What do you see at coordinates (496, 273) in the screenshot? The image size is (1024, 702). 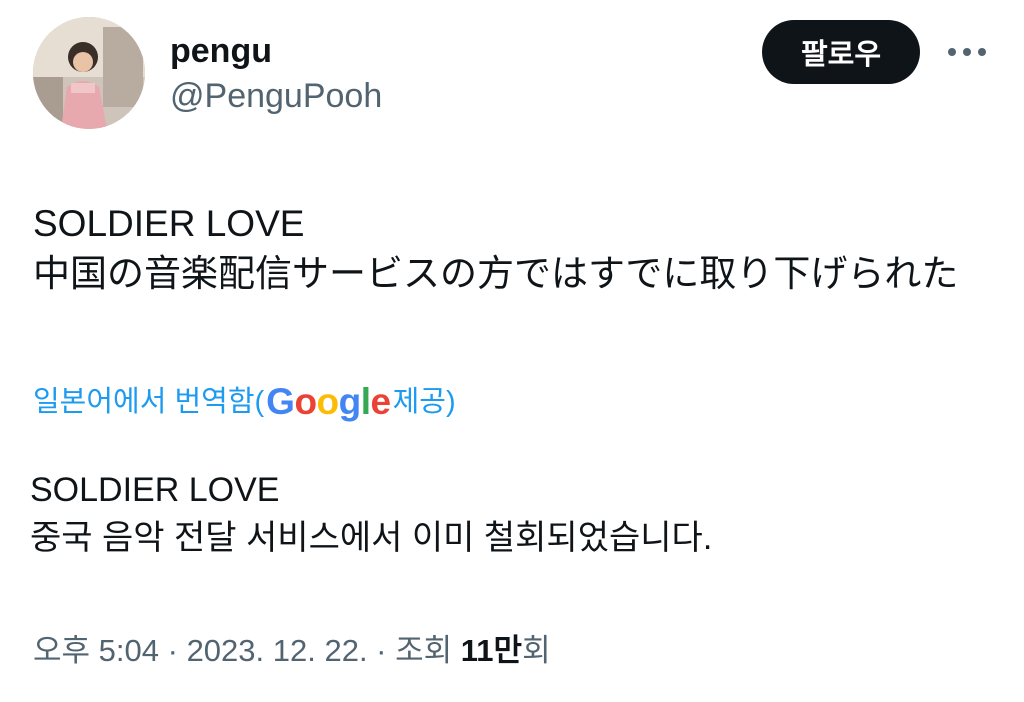 I see `tweet-text-line: 中国の音楽配信サービスの方ではすでに取り下げられた` at bounding box center [496, 273].